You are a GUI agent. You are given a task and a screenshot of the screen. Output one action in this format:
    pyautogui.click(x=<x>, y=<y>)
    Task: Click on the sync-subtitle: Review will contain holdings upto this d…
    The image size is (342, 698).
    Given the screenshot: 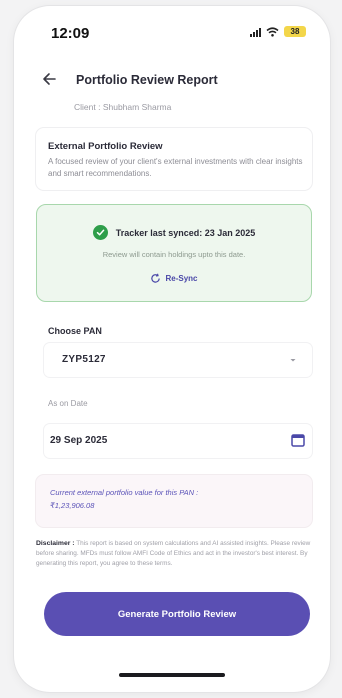 What is the action you would take?
    pyautogui.click(x=174, y=254)
    